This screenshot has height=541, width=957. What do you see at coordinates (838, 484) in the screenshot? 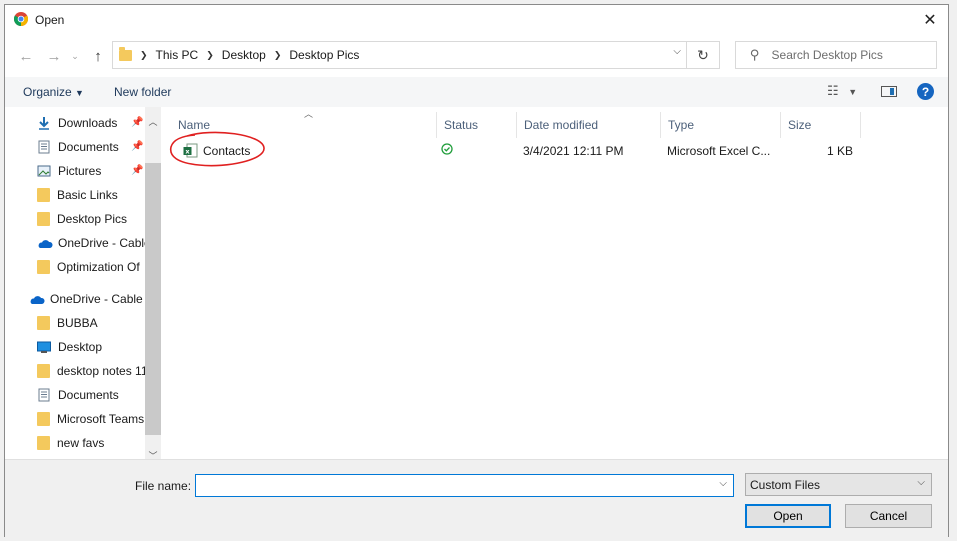
I see `file-type-select: Custom Files ⌵` at bounding box center [838, 484].